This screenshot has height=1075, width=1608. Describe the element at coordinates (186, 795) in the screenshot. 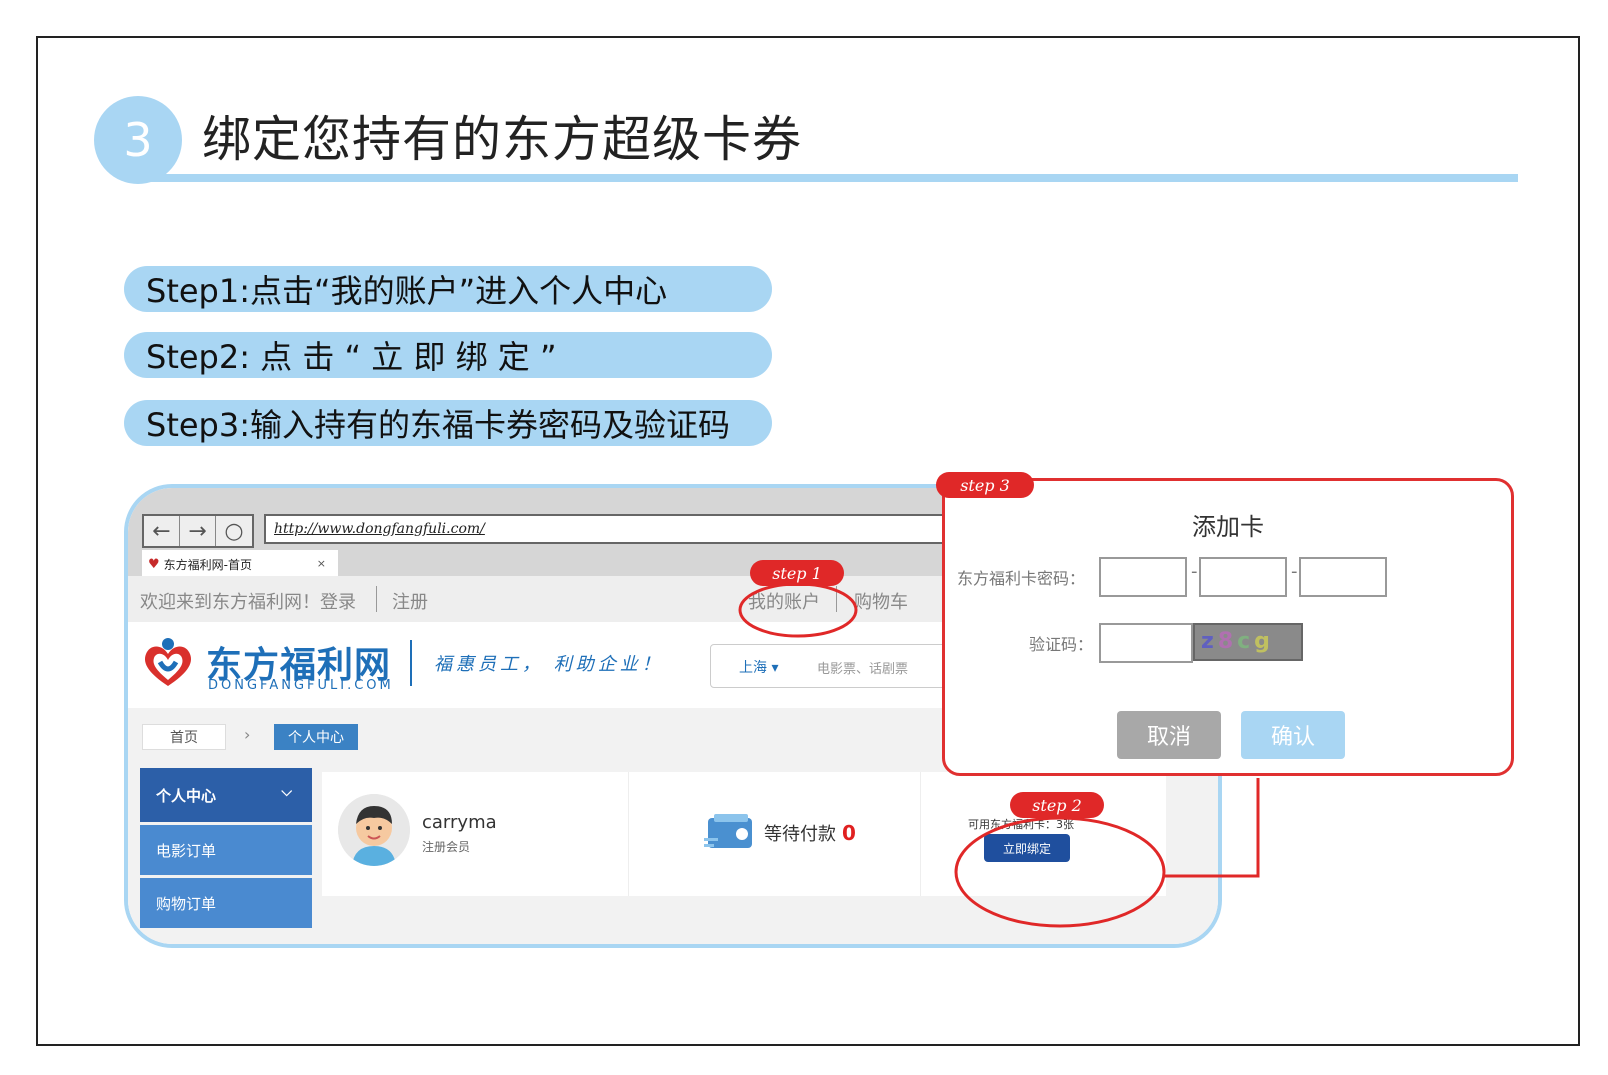

I see `sidebar-item-label: 个人中心` at that location.